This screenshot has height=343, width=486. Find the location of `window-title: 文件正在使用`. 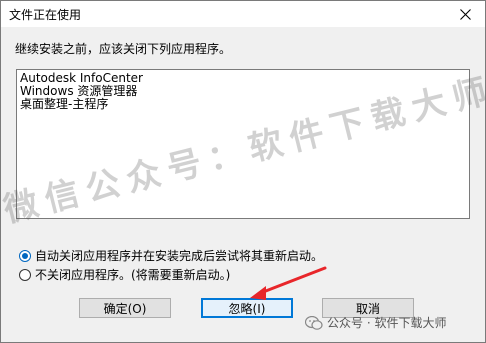

window-title: 文件正在使用 is located at coordinates (45, 15).